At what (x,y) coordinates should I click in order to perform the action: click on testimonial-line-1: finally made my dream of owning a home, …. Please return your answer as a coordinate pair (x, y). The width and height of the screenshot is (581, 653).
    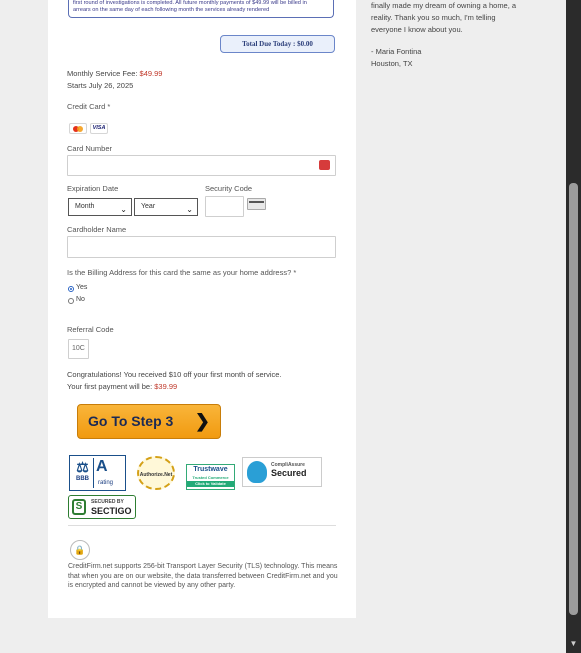
    Looking at the image, I should click on (444, 5).